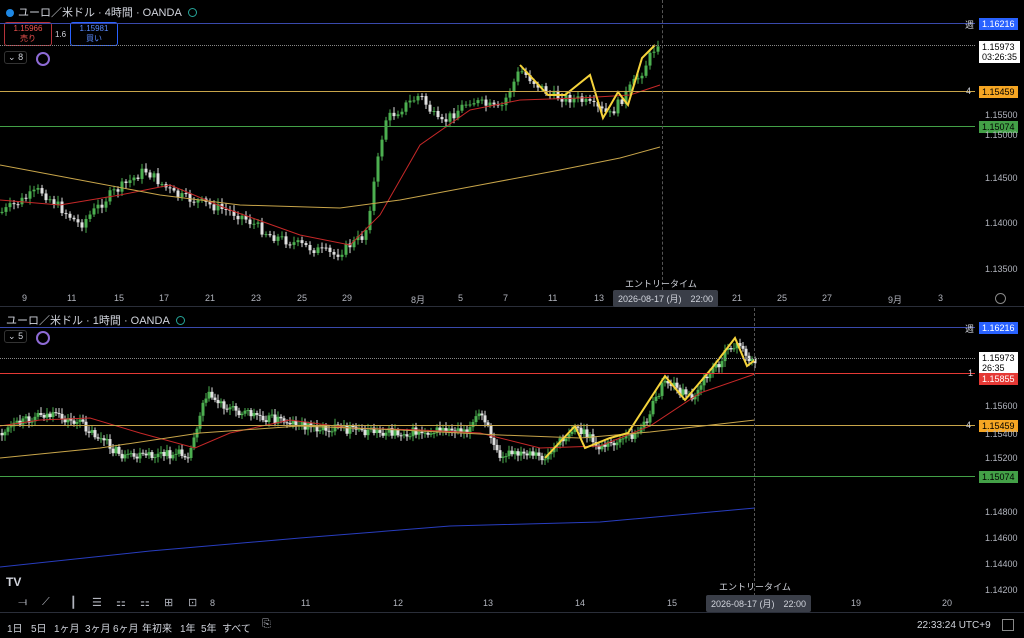 This screenshot has width=1024, height=638. I want to click on vertical-line-tool-icon: ┃, so click(73, 602).